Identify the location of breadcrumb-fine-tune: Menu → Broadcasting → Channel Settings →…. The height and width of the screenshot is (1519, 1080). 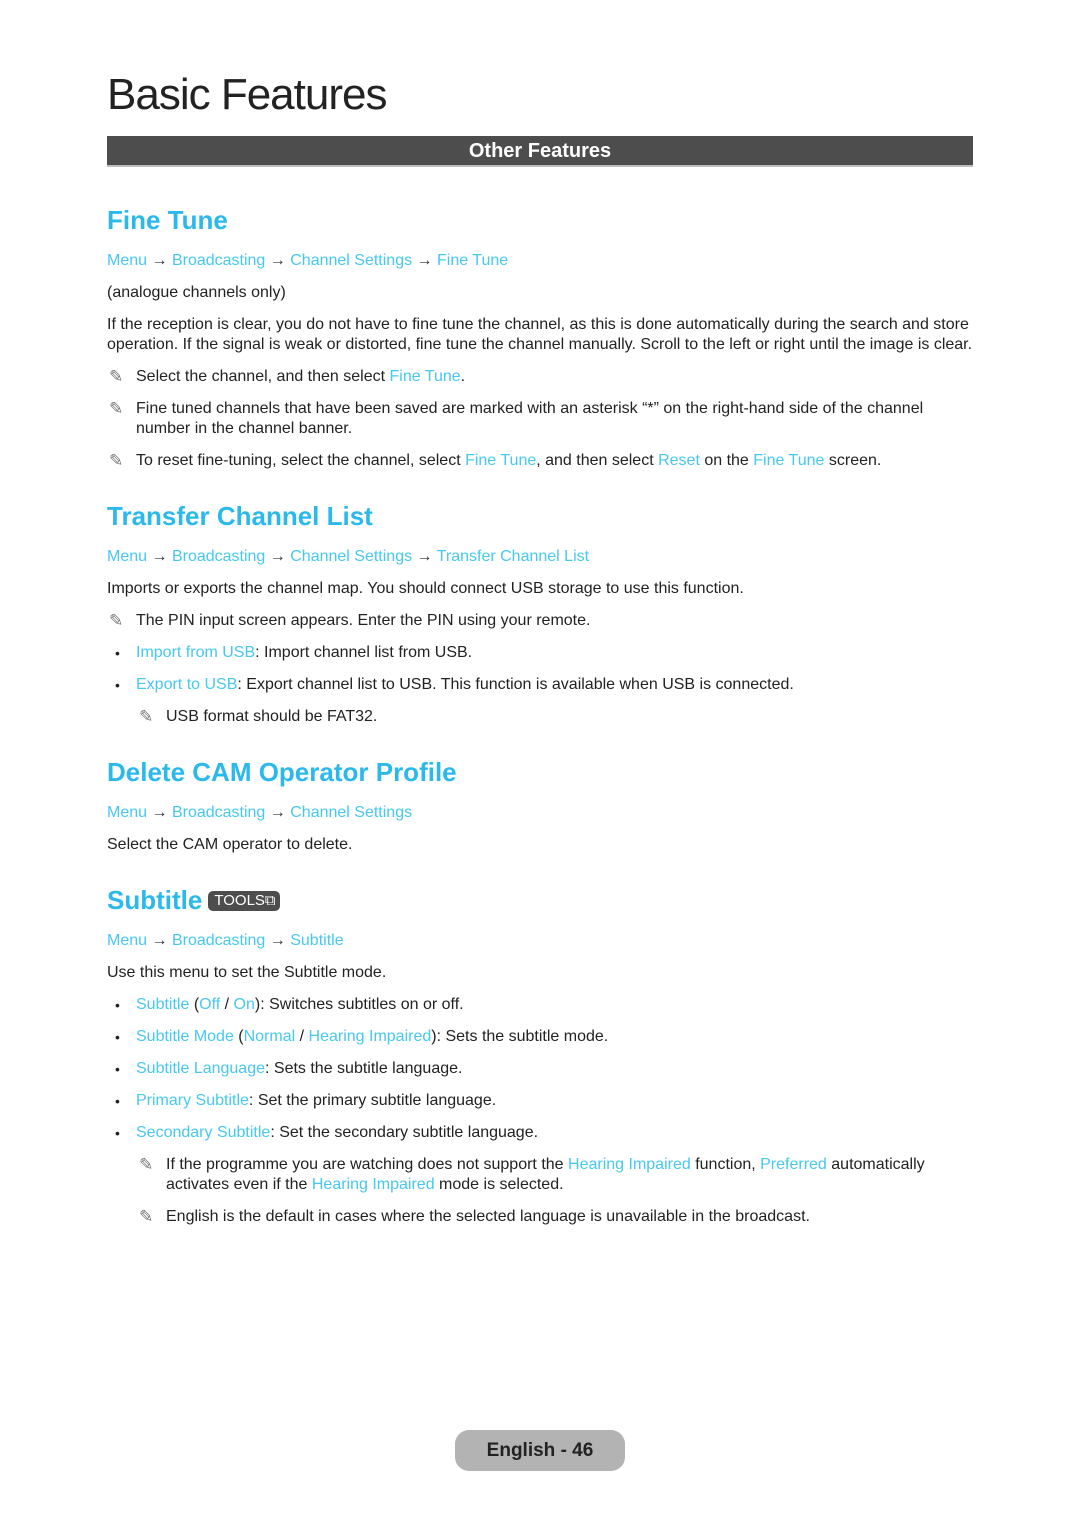
(540, 261).